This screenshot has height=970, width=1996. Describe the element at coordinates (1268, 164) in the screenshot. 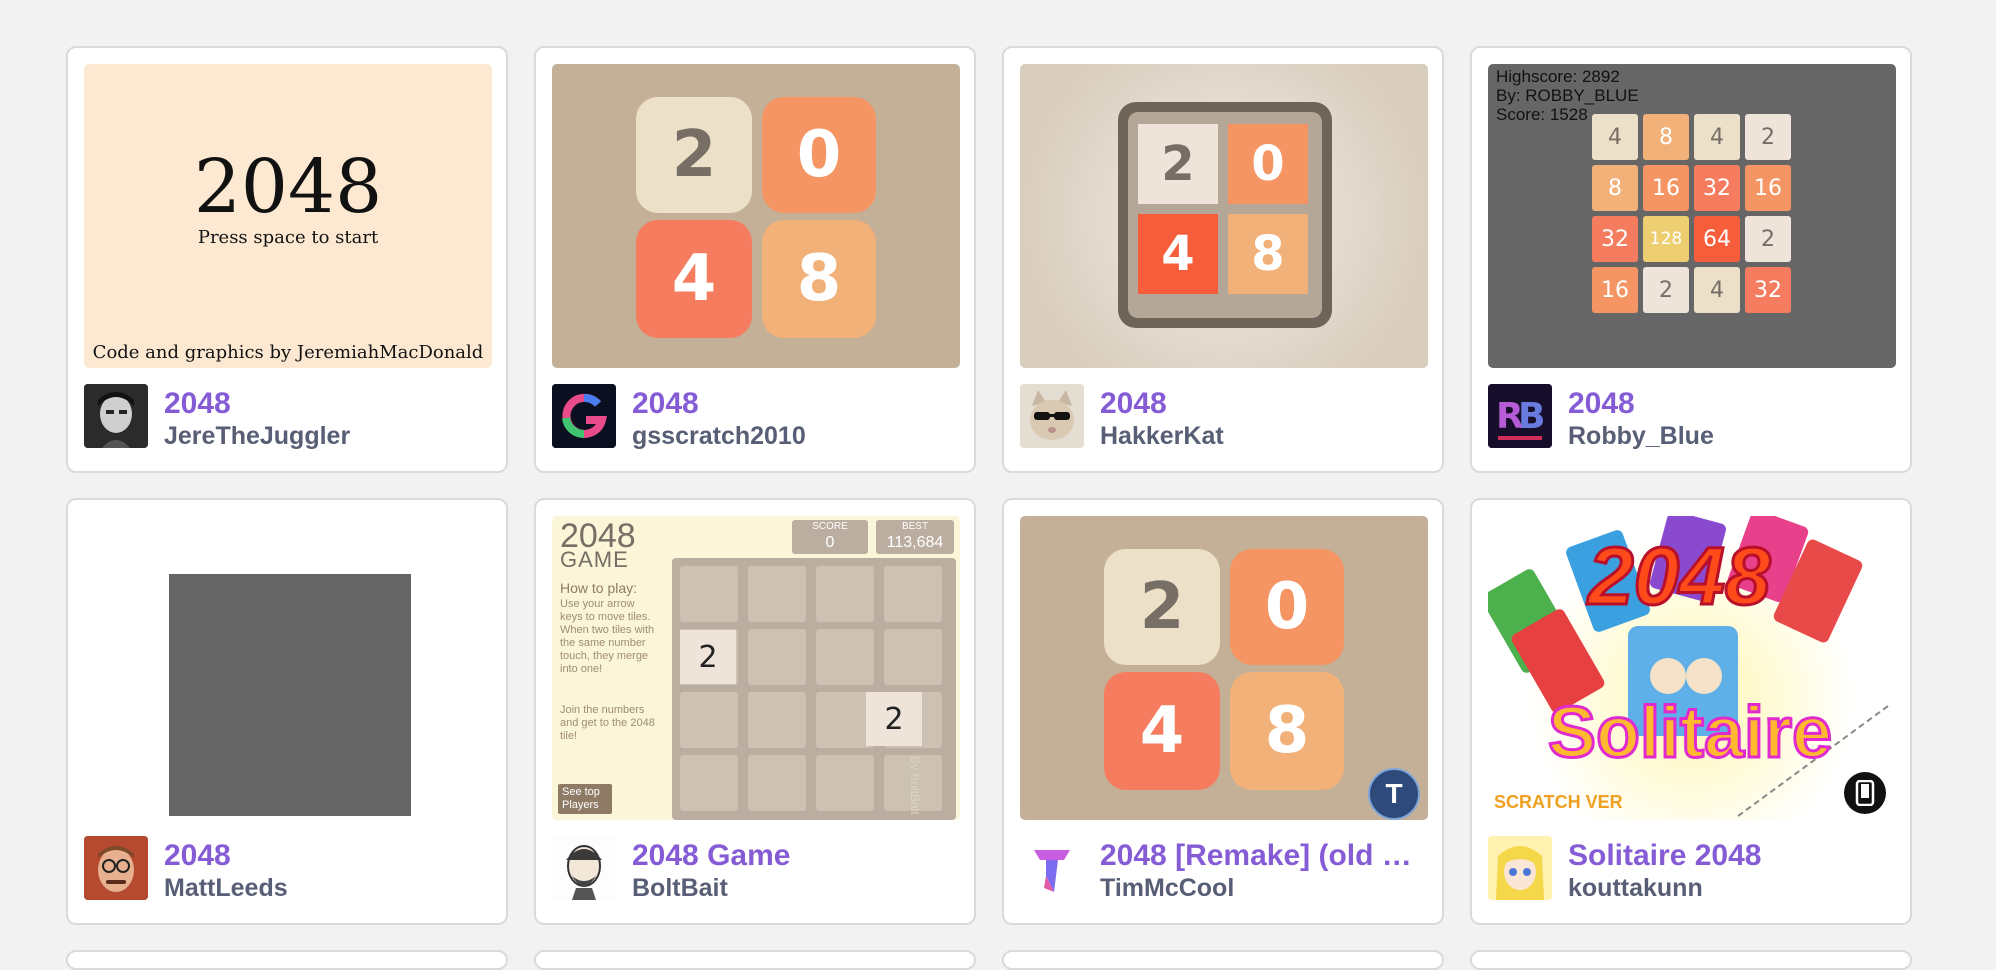

I see `tile: 0` at that location.